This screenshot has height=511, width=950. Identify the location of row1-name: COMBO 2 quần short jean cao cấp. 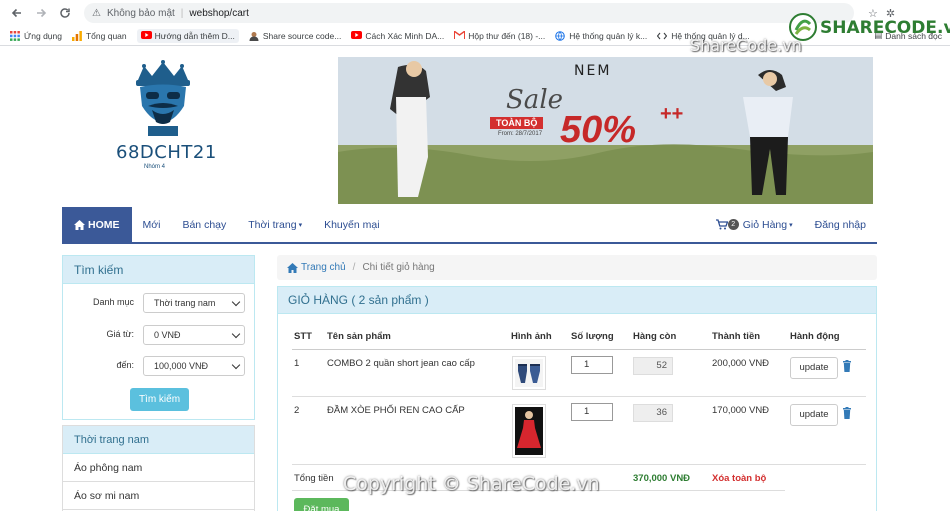
(401, 363).